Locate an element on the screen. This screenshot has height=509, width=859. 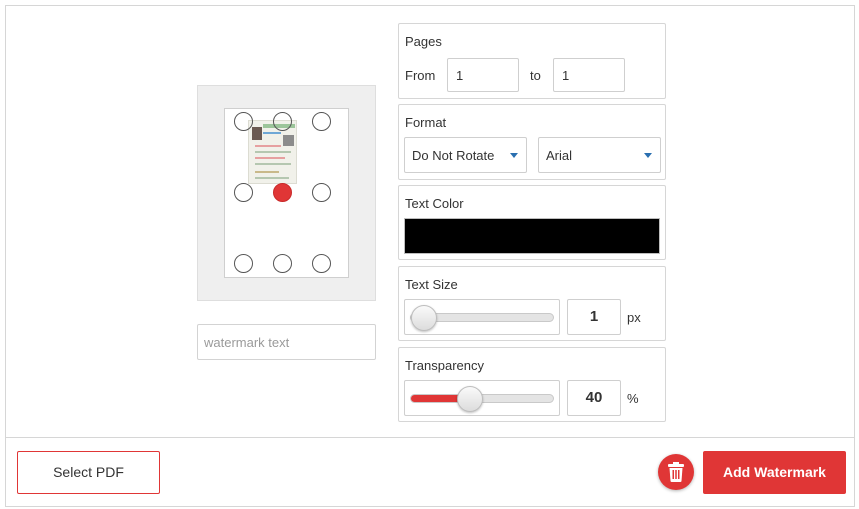
text-size-panel: Text Size 1 px is located at coordinates (532, 303).